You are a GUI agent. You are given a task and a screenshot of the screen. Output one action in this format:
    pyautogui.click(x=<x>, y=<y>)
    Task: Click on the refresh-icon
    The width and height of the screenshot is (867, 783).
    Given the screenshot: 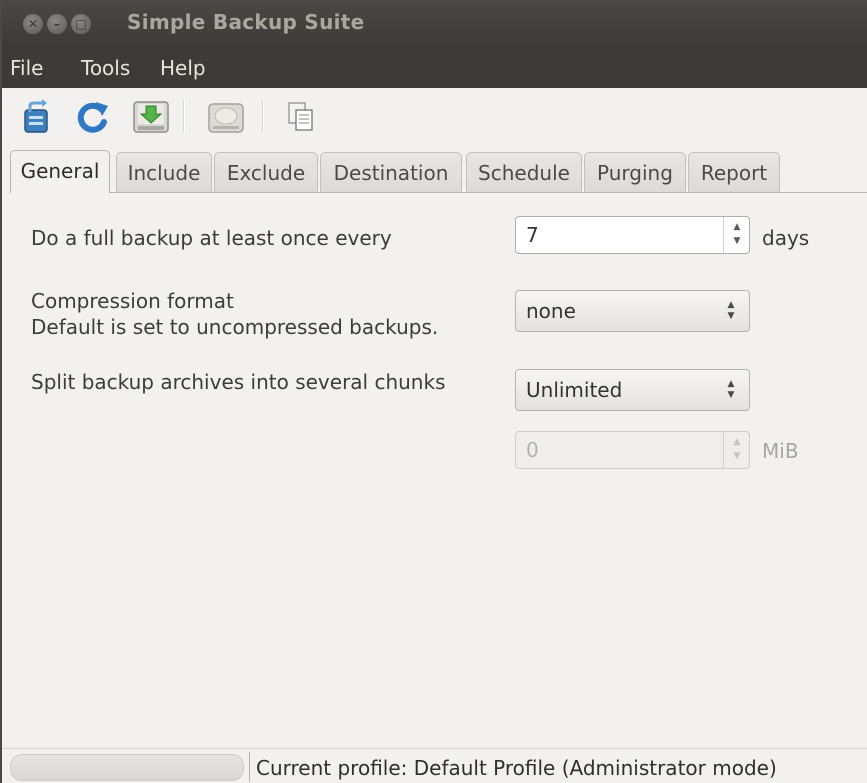 What is the action you would take?
    pyautogui.click(x=92, y=117)
    